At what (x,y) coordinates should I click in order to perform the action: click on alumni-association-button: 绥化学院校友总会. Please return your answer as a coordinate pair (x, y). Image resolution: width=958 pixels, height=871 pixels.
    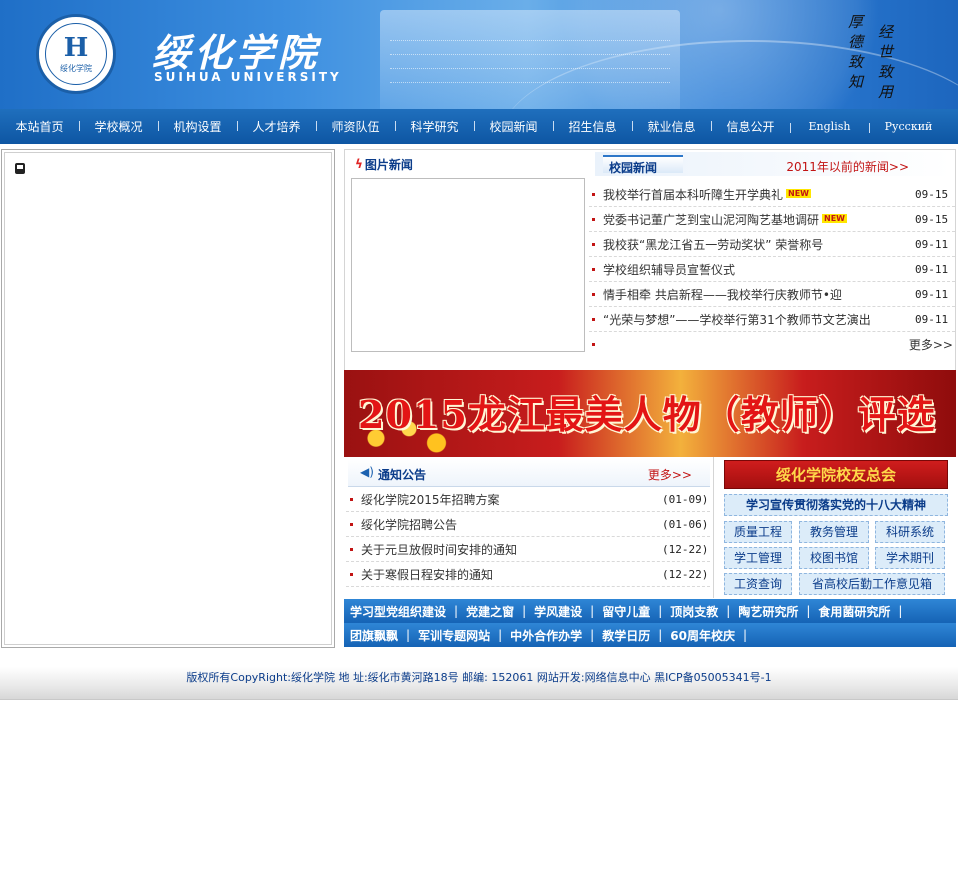
    Looking at the image, I should click on (836, 474).